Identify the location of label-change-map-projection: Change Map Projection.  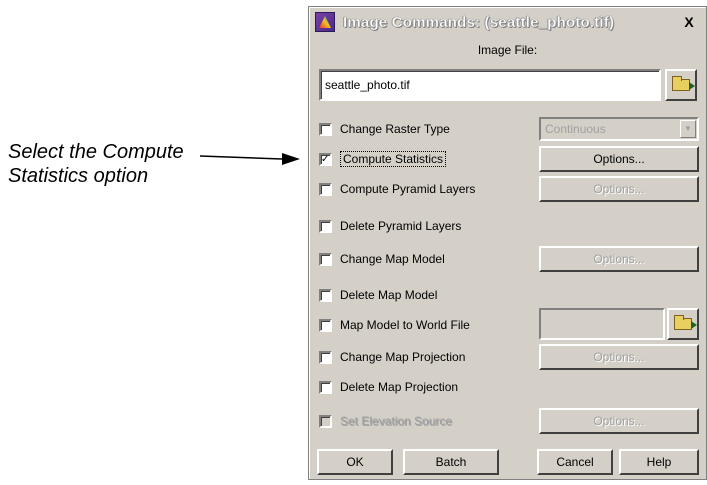
(403, 357).